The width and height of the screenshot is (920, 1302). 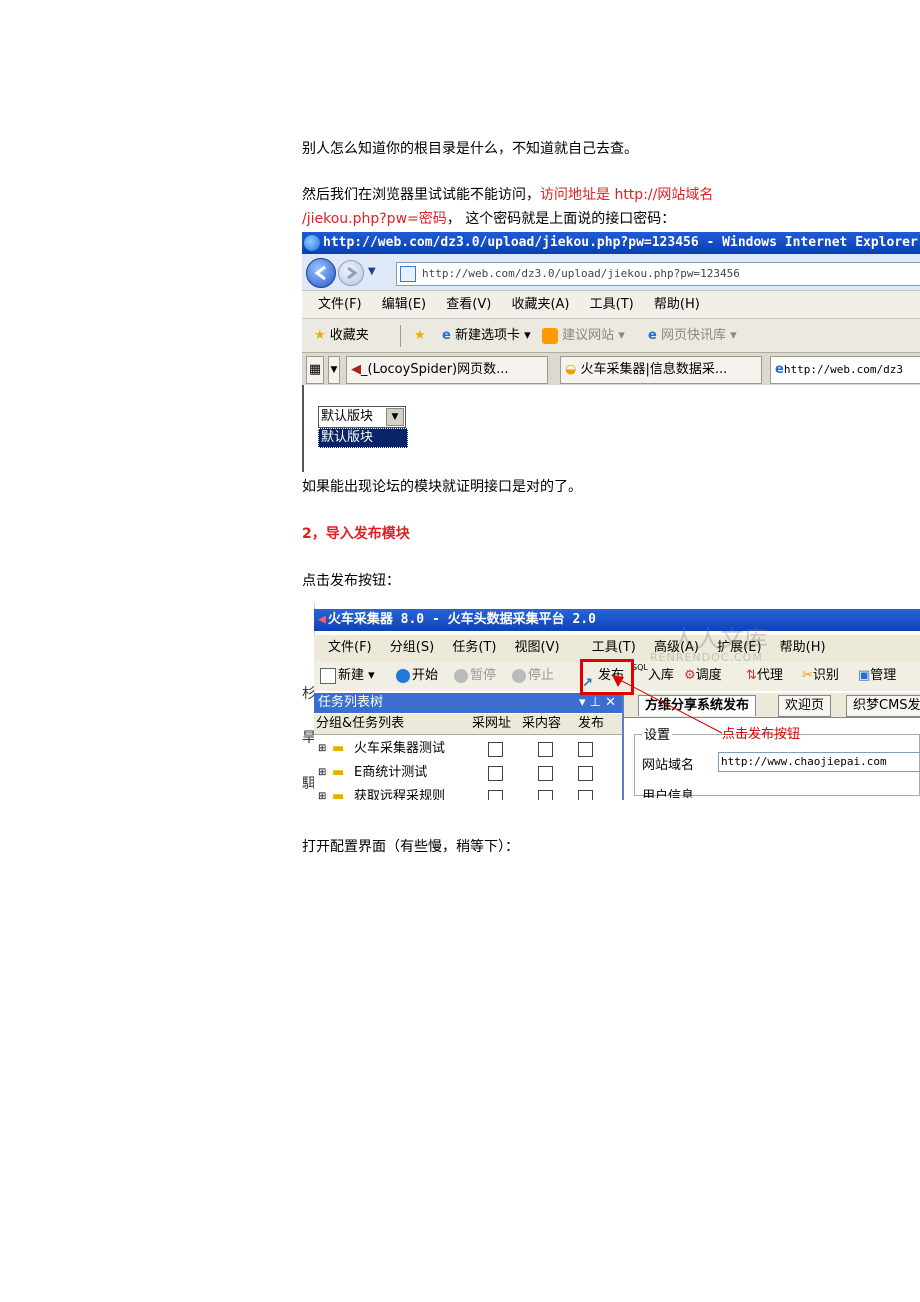 What do you see at coordinates (550, 335) in the screenshot?
I see `suggested-sites-icon` at bounding box center [550, 335].